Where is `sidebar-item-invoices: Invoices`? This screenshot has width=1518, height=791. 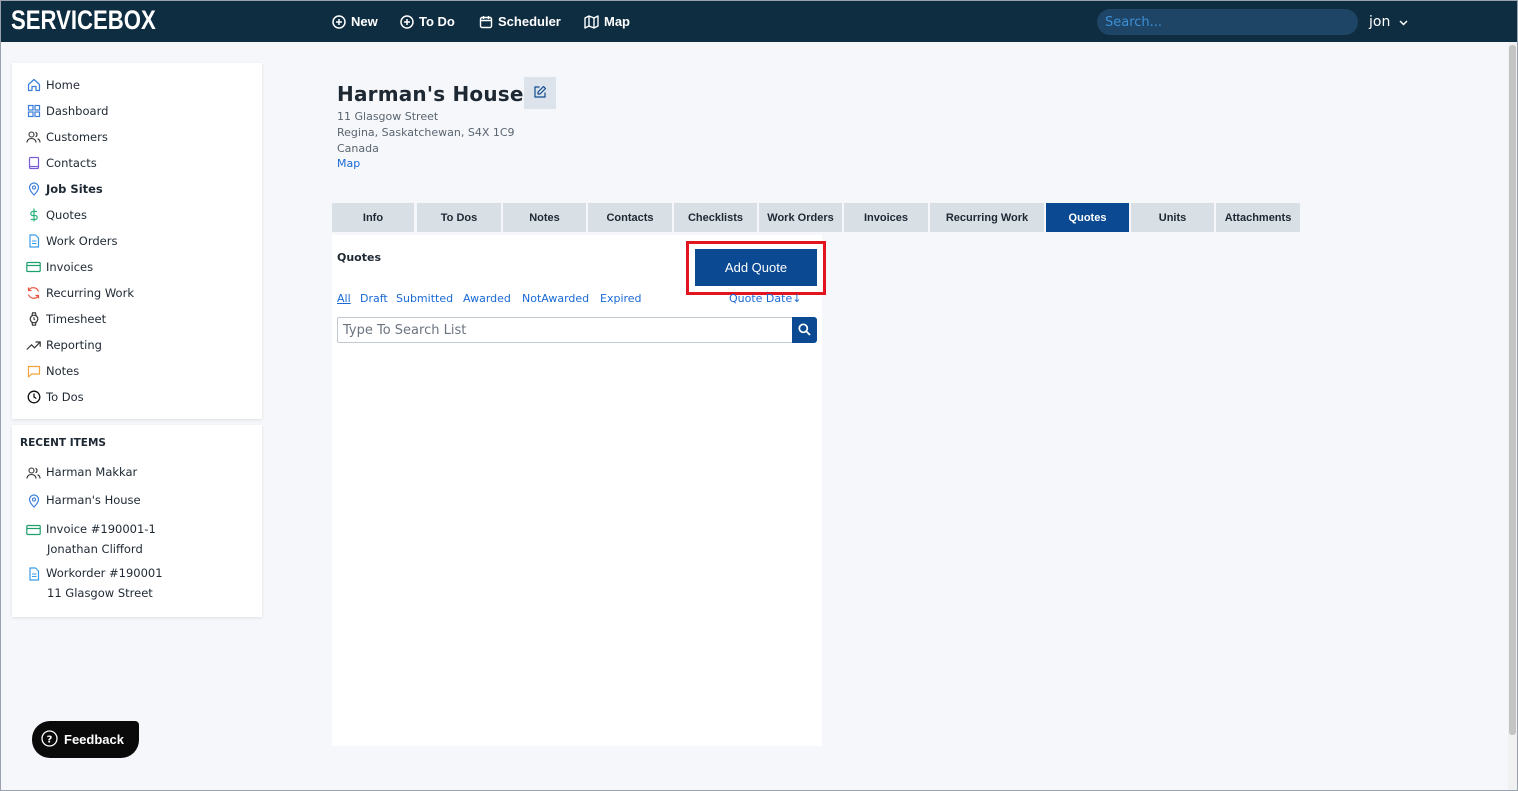
sidebar-item-invoices: Invoices is located at coordinates (59, 267).